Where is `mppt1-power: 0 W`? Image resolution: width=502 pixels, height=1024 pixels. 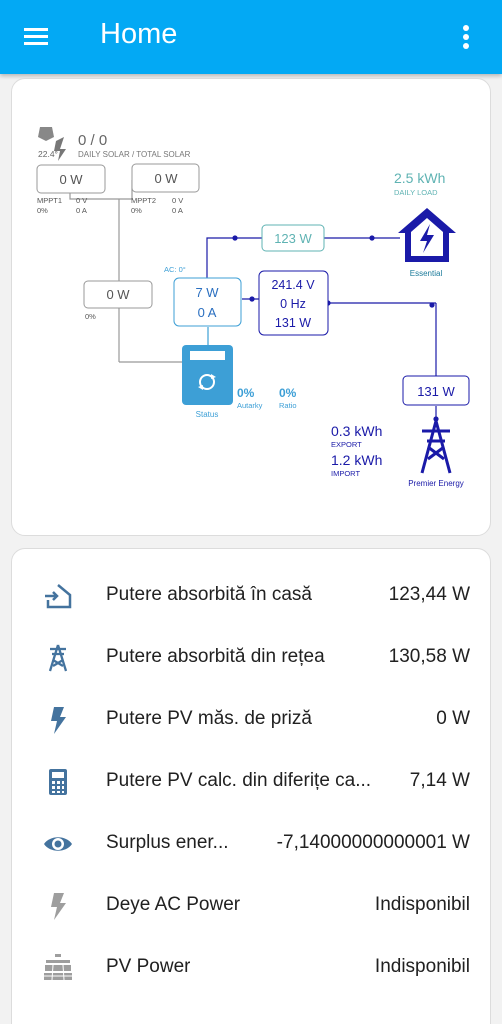
mppt1-power: 0 W is located at coordinates (71, 179).